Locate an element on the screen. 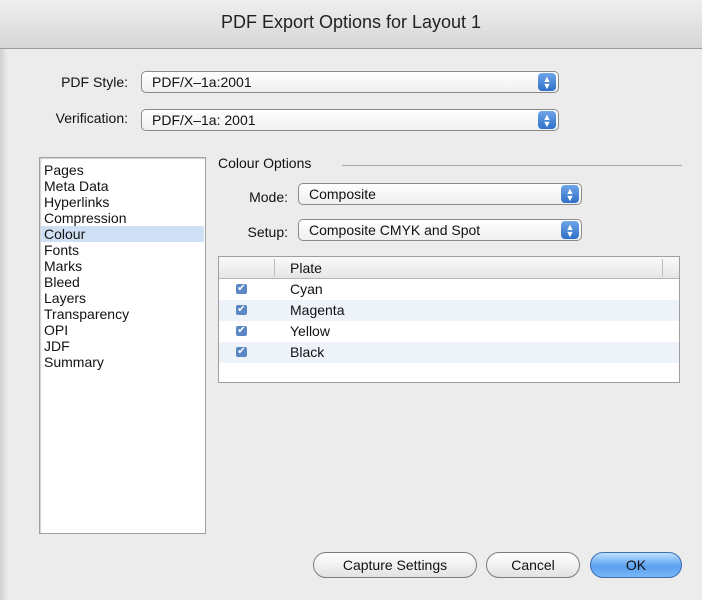 The image size is (702, 600). pdf-style-select: PDF/X–1a:2001 ▲ ▼ is located at coordinates (350, 82).